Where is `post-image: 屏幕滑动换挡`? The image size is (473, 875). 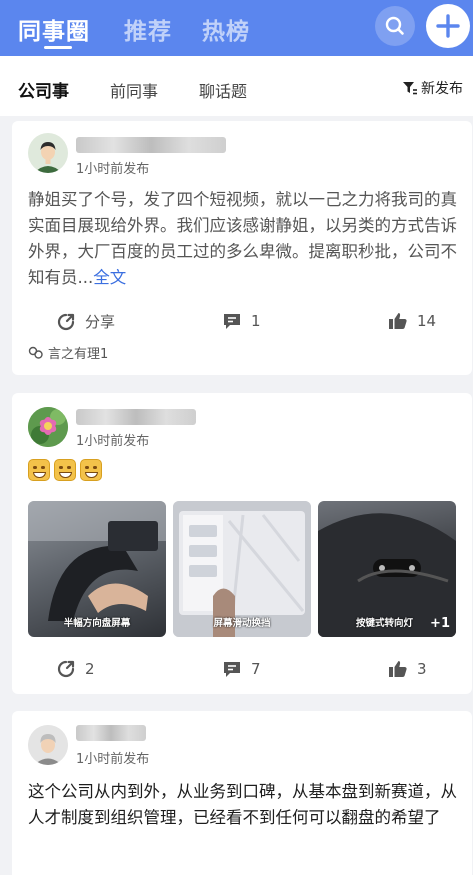 post-image: 屏幕滑动换挡 is located at coordinates (242, 569).